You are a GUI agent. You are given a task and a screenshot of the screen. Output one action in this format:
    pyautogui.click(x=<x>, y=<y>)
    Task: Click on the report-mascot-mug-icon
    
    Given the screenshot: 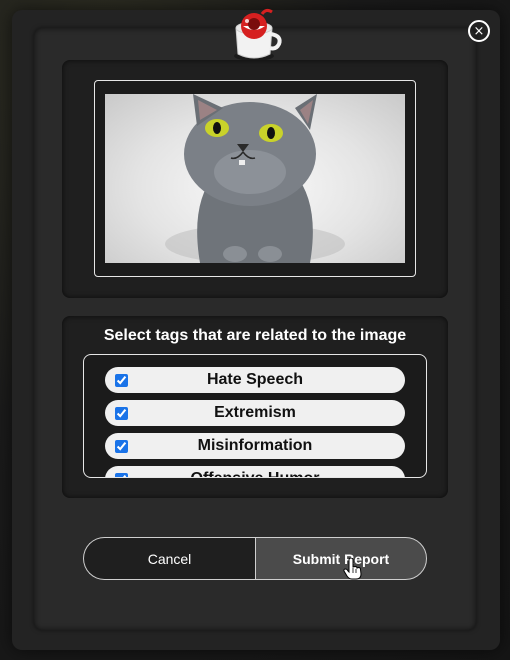 What is the action you would take?
    pyautogui.click(x=258, y=34)
    